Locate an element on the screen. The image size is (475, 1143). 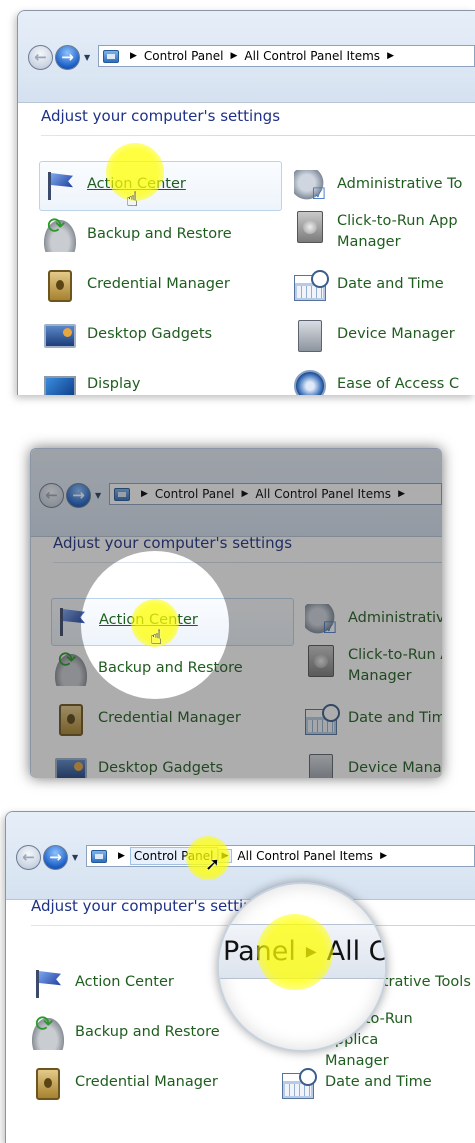
item-label: Click-to-Run App Manager is located at coordinates (402, 232).